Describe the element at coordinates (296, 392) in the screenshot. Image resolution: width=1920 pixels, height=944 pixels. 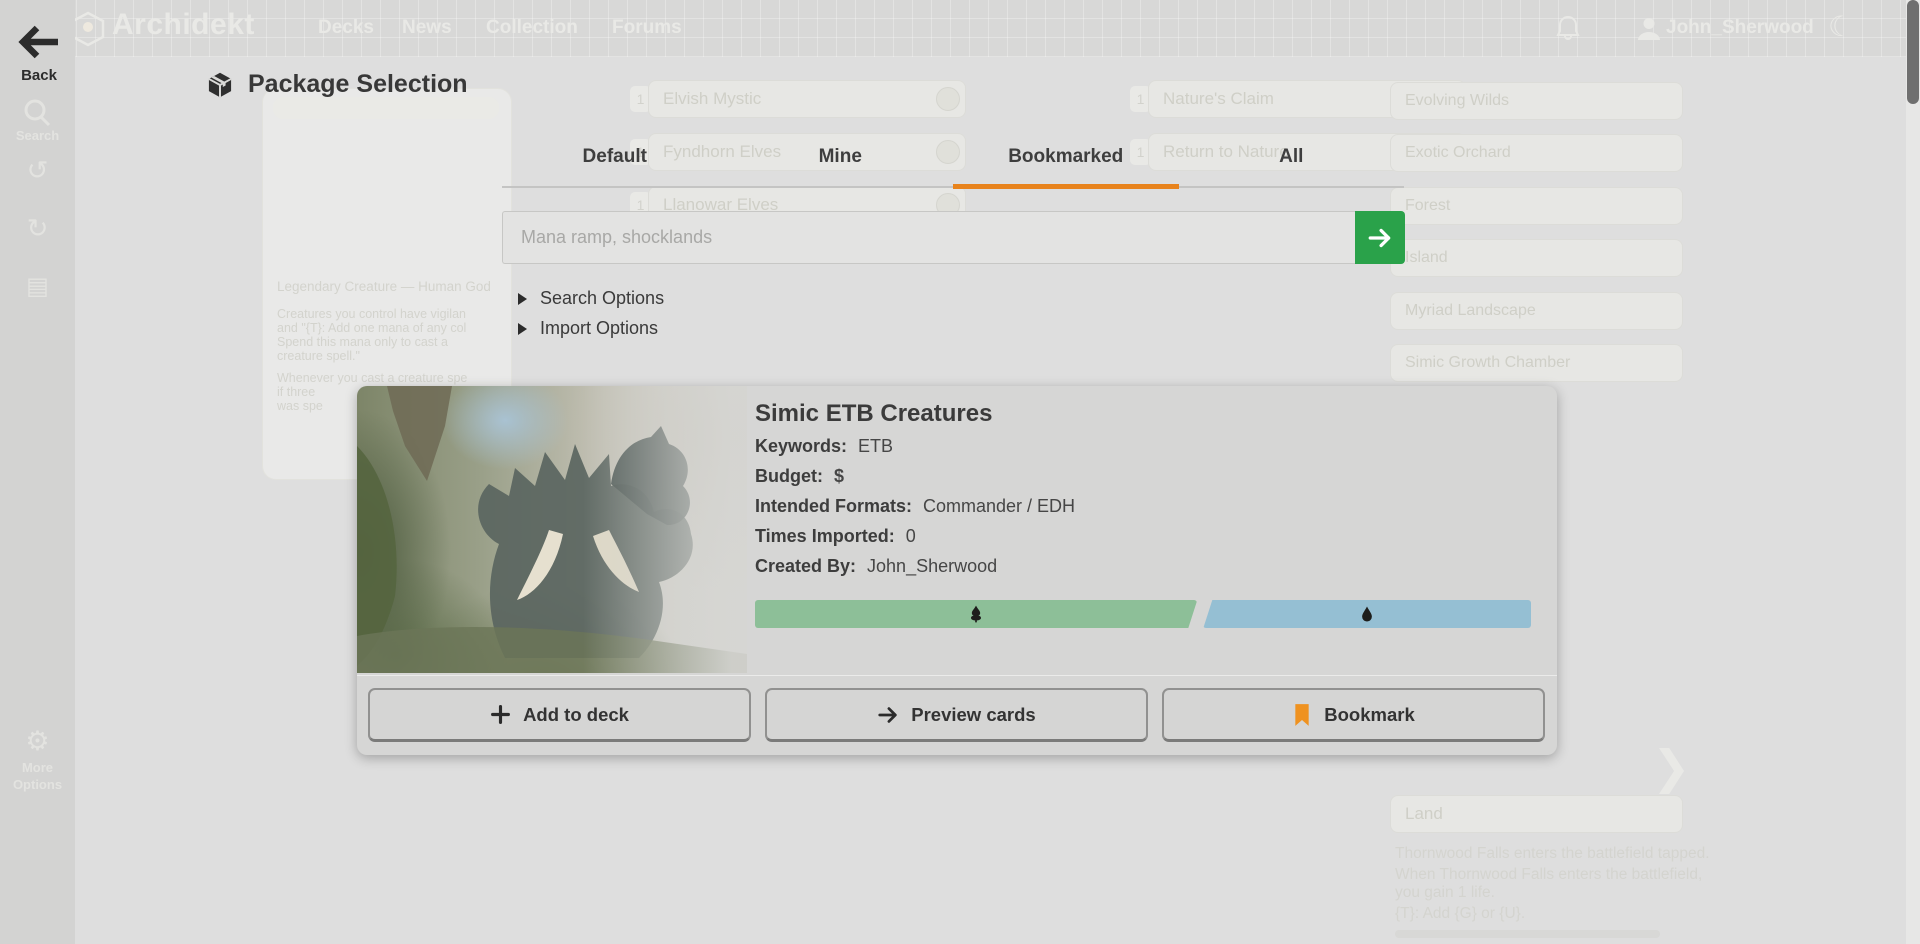
I see `card-rules-fragment: if three` at that location.